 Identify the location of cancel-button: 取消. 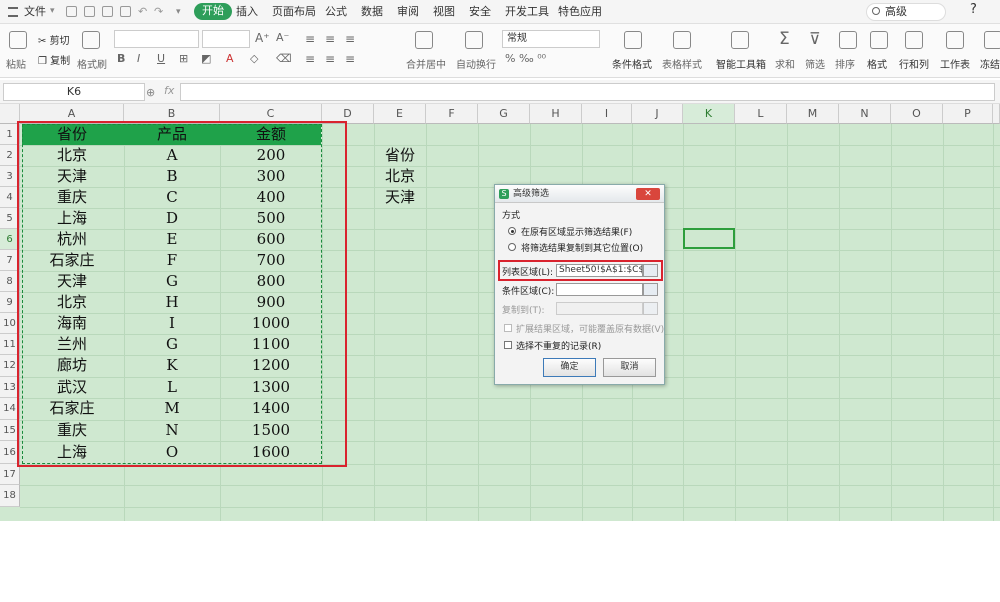
(629, 367).